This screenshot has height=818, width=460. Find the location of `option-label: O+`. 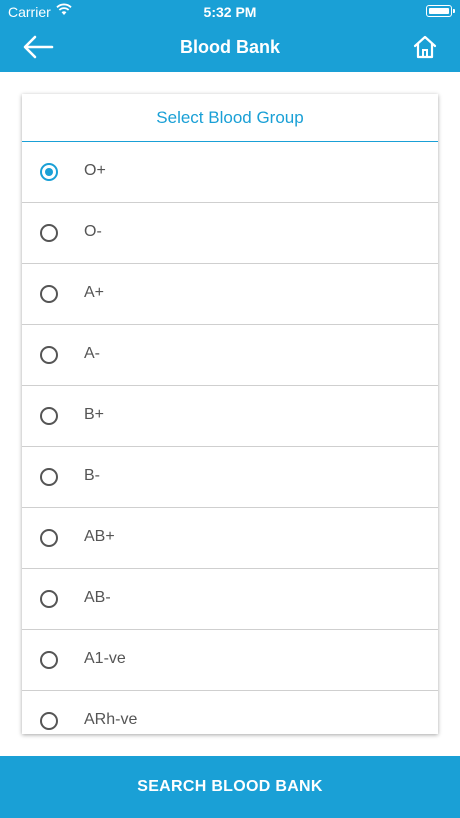

option-label: O+ is located at coordinates (95, 170).